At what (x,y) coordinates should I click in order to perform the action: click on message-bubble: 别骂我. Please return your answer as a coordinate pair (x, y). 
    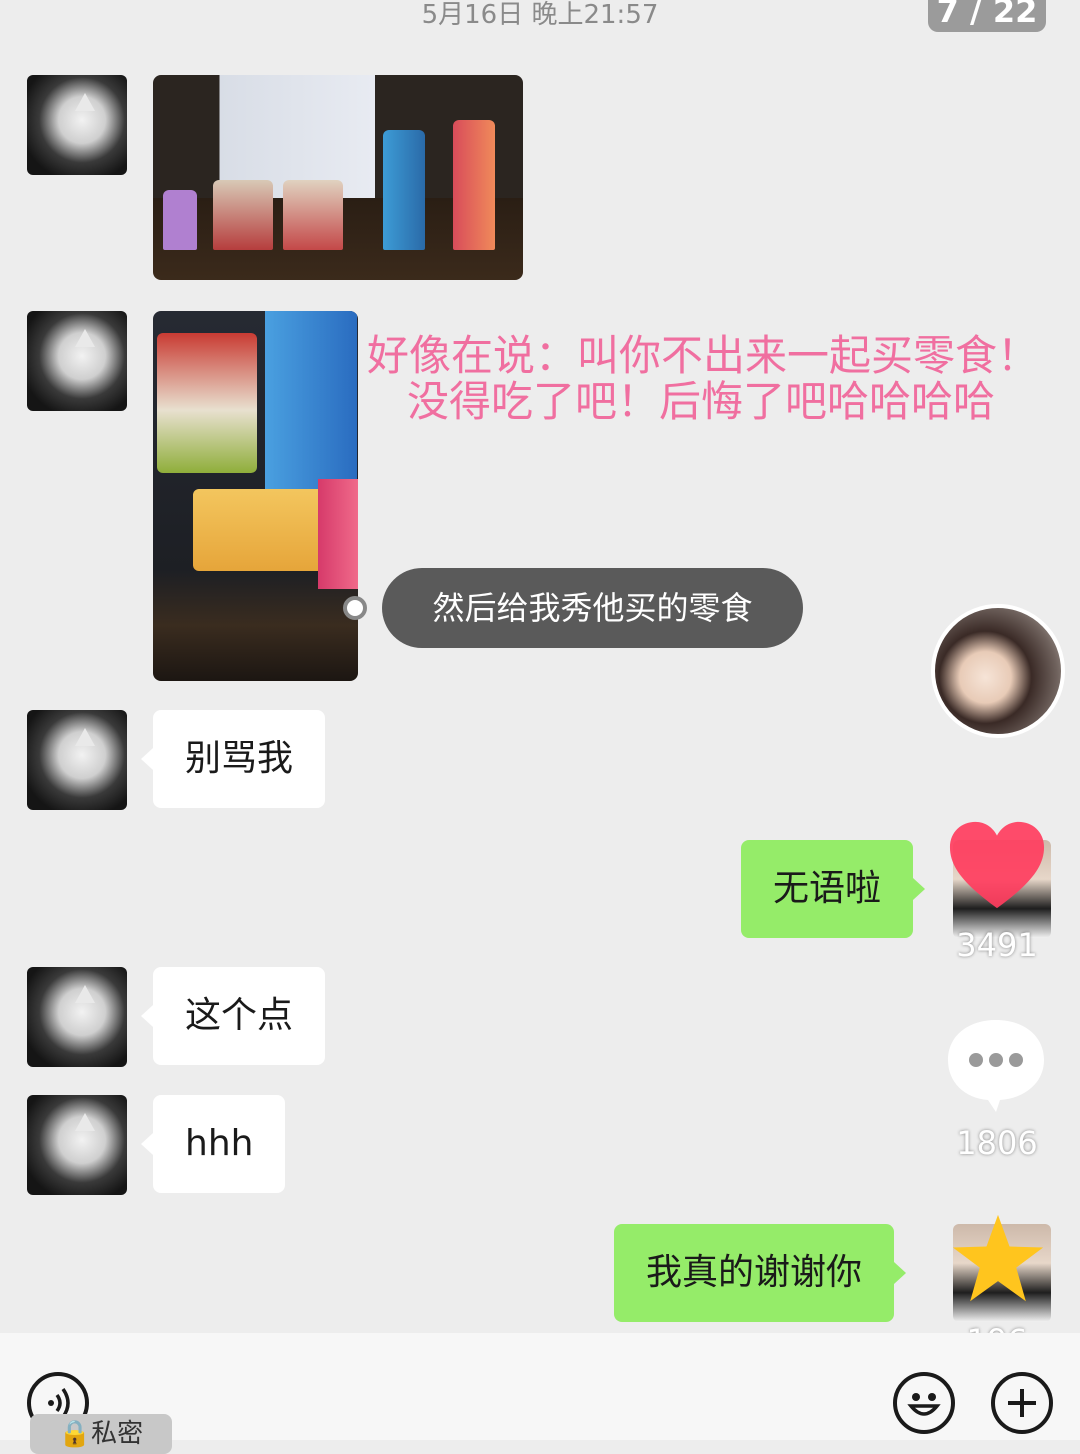
    Looking at the image, I should click on (233, 759).